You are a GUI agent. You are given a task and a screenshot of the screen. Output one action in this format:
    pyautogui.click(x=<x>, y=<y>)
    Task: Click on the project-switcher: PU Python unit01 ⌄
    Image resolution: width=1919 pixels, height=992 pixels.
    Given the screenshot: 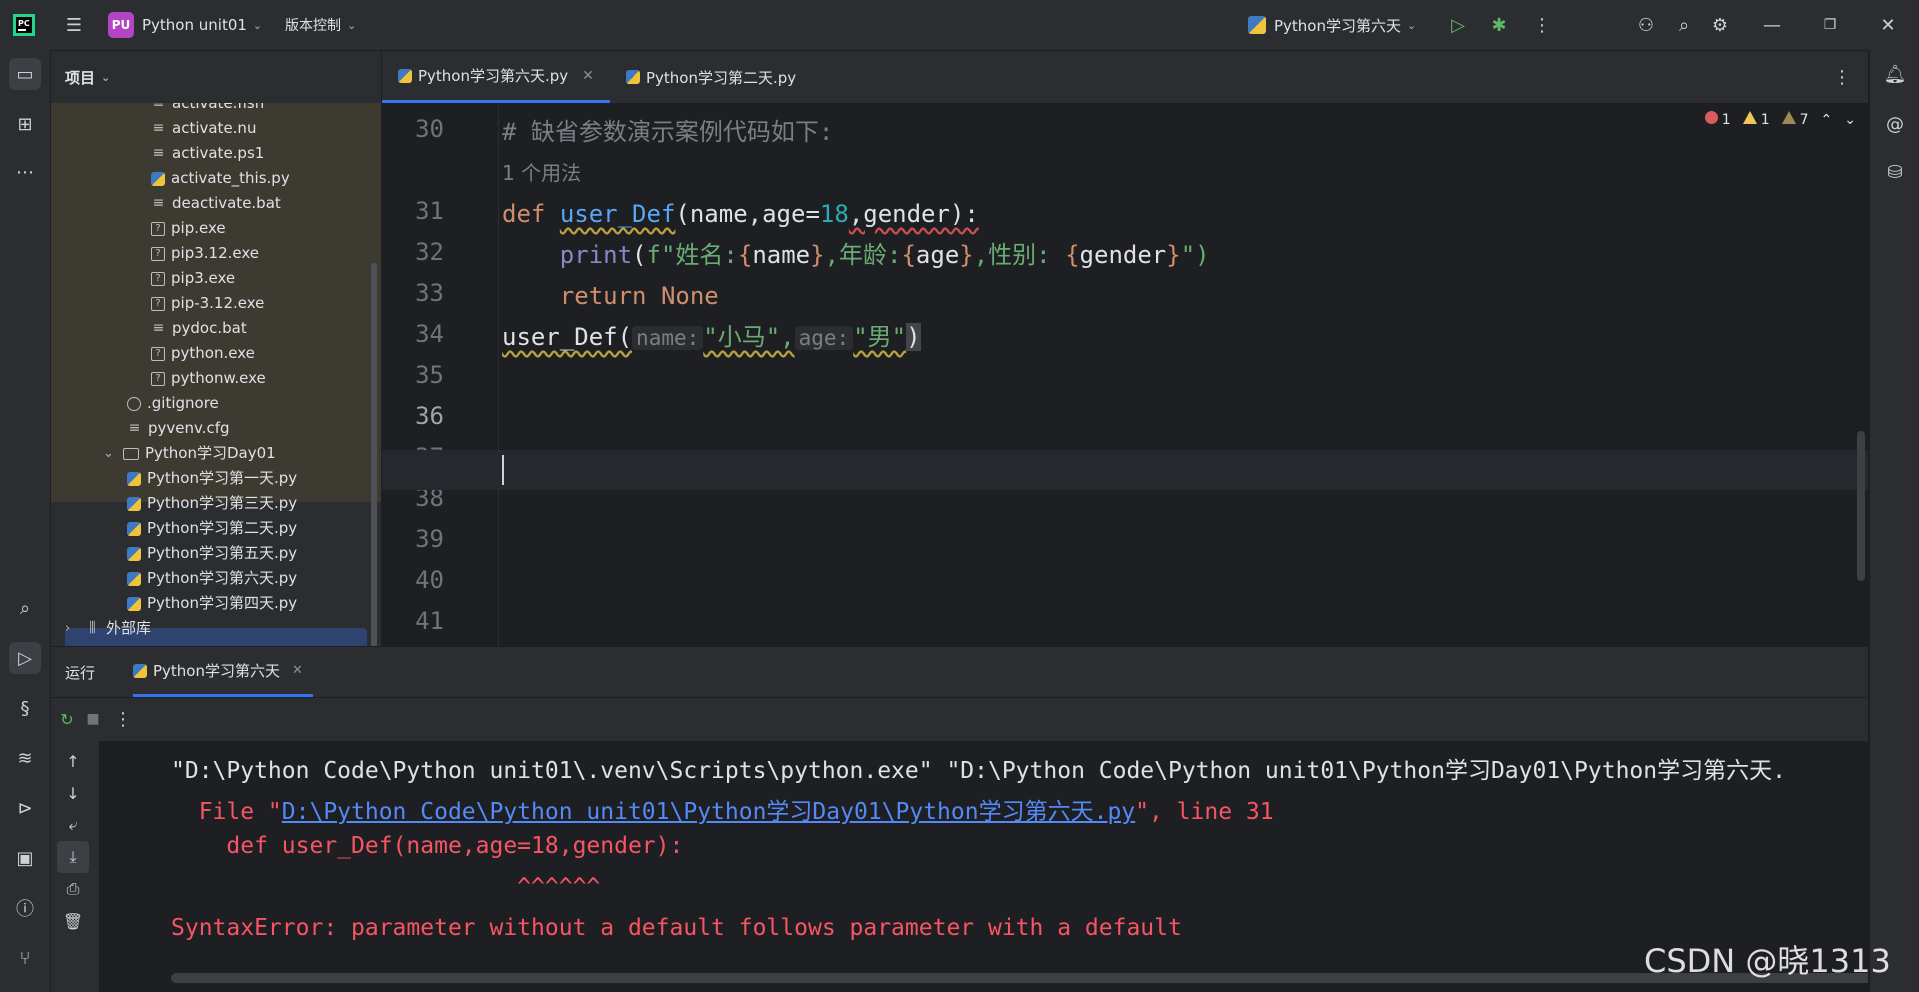 What is the action you would take?
    pyautogui.click(x=185, y=25)
    